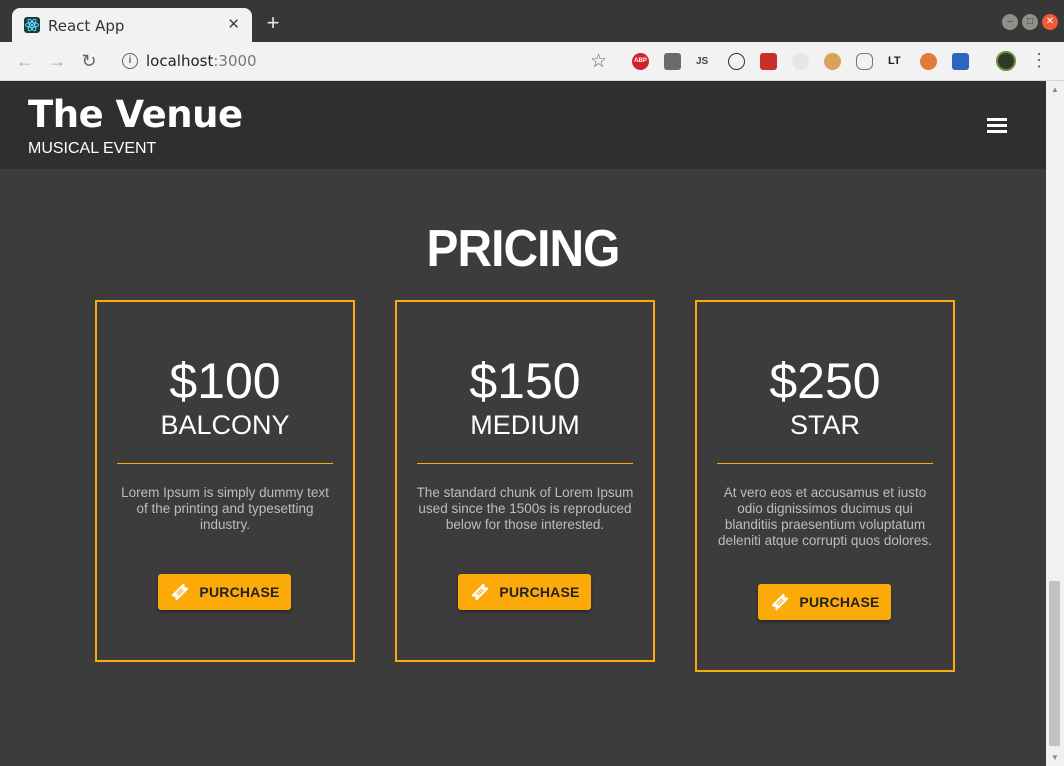 This screenshot has width=1064, height=766. I want to click on new-tab-button: +, so click(273, 23).